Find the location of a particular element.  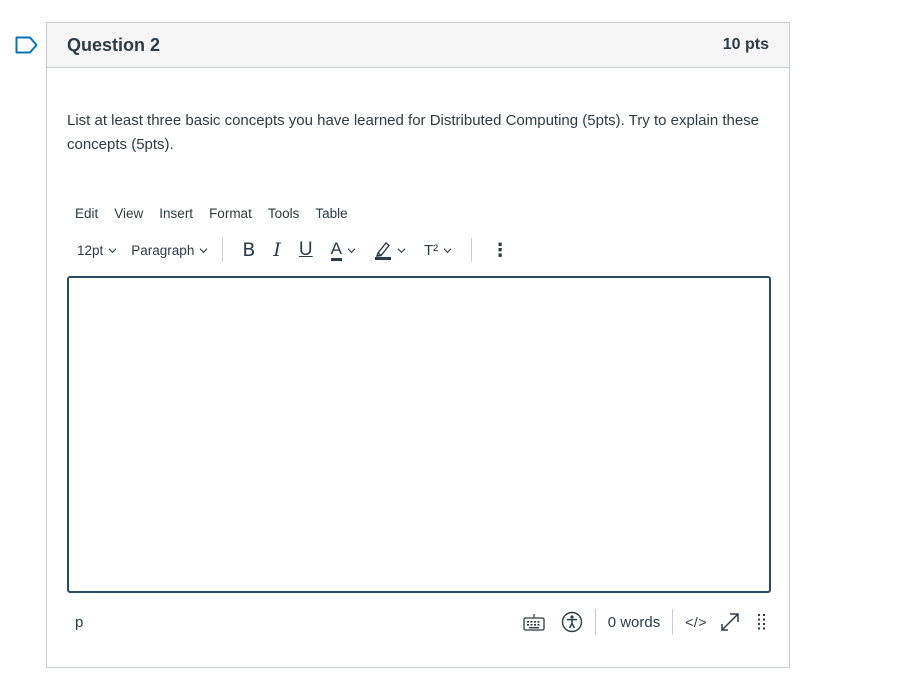

word-count: 0 words is located at coordinates (634, 622).